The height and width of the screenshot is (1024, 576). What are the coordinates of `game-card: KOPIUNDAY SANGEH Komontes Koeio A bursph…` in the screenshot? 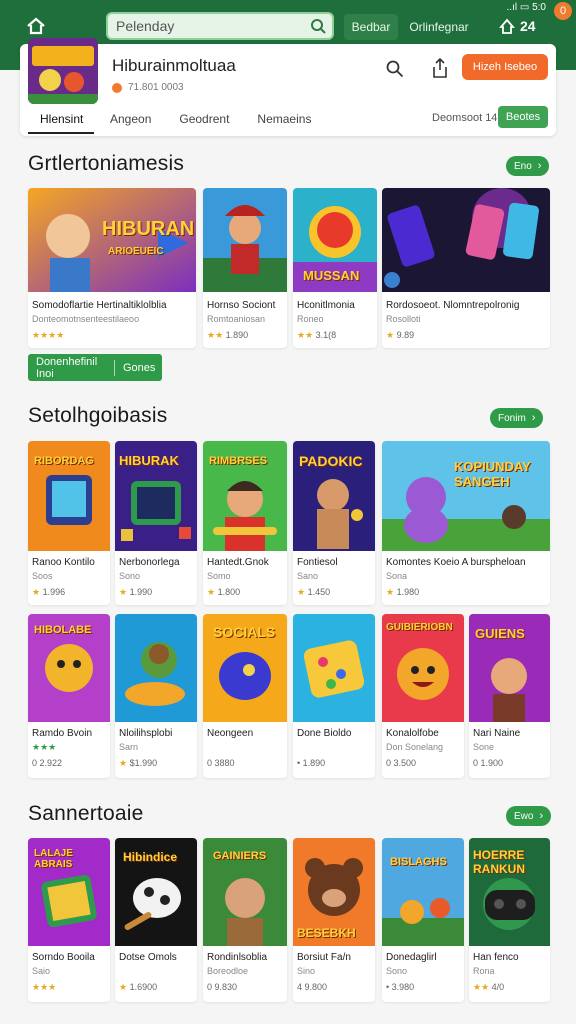 It's located at (466, 523).